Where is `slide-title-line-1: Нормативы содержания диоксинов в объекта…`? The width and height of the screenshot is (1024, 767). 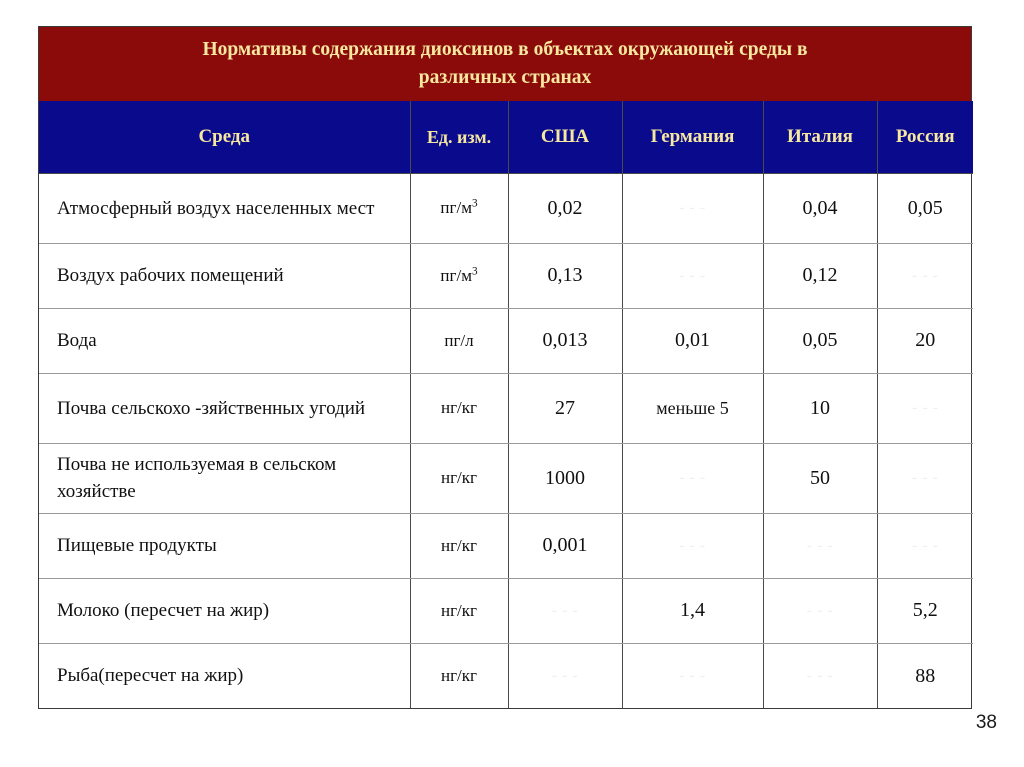
slide-title-line-1: Нормативы содержания диоксинов в объекта… is located at coordinates (505, 49).